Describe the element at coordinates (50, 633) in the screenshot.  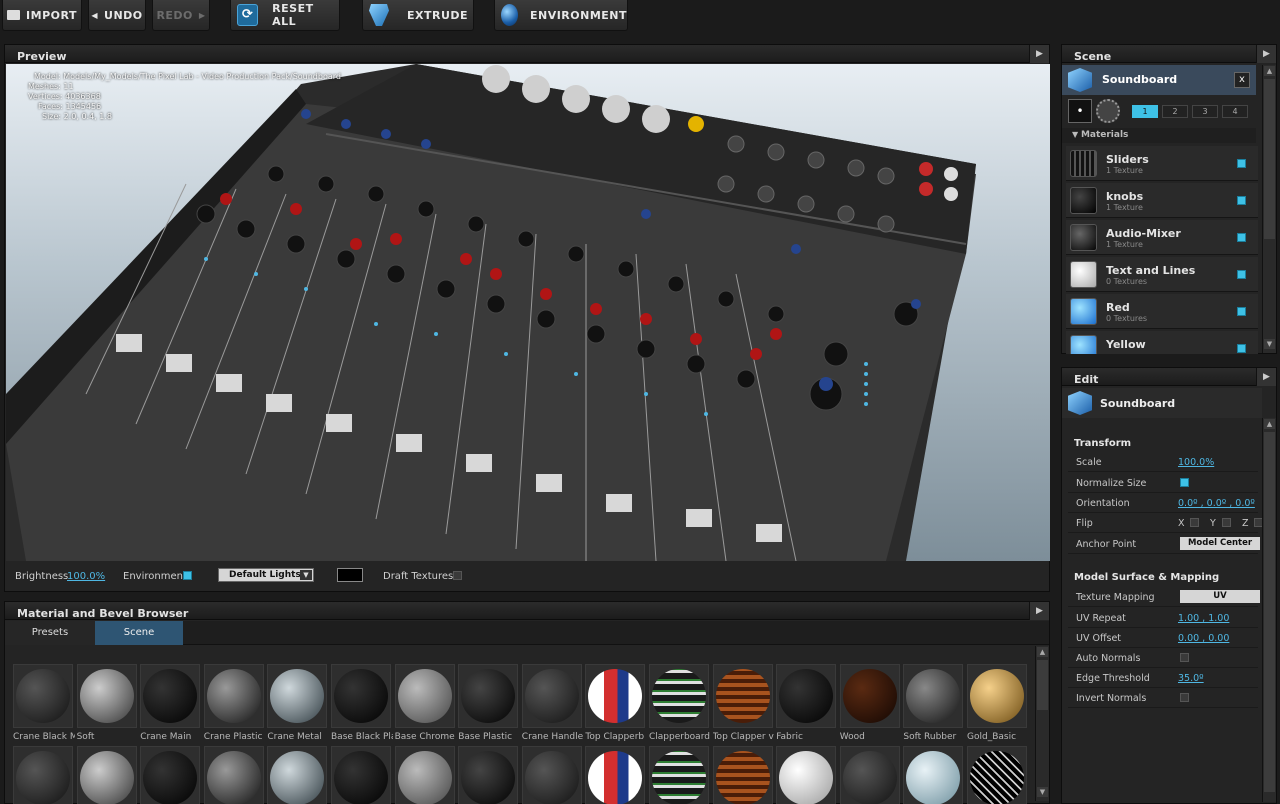
I see `tab-presets: Presets` at that location.